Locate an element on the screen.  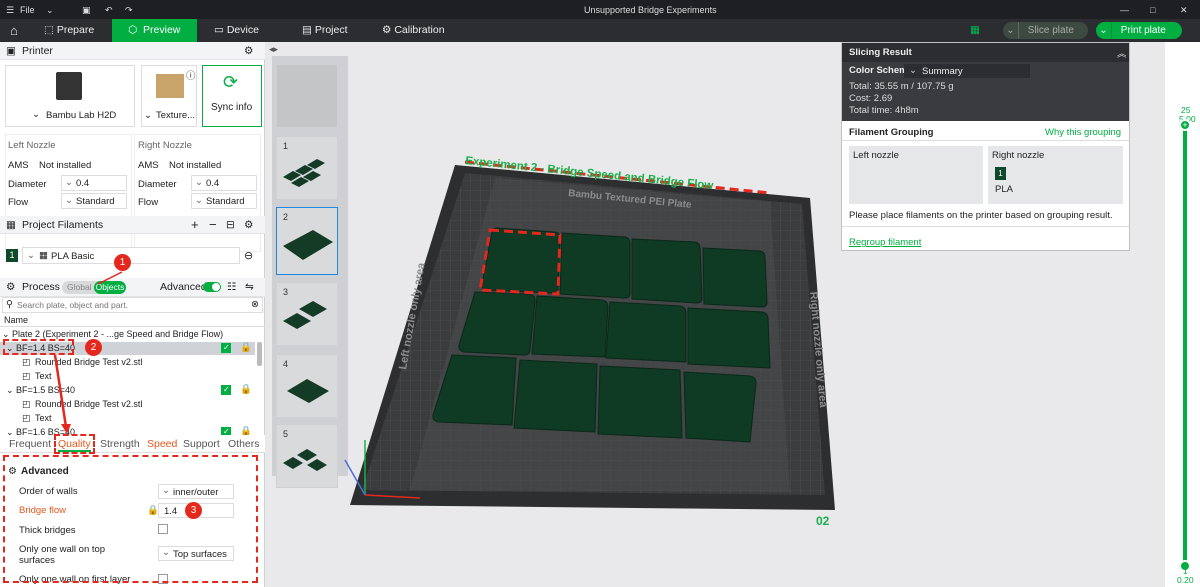
printer-model: Bambu Lab H2D is located at coordinates (81, 115).